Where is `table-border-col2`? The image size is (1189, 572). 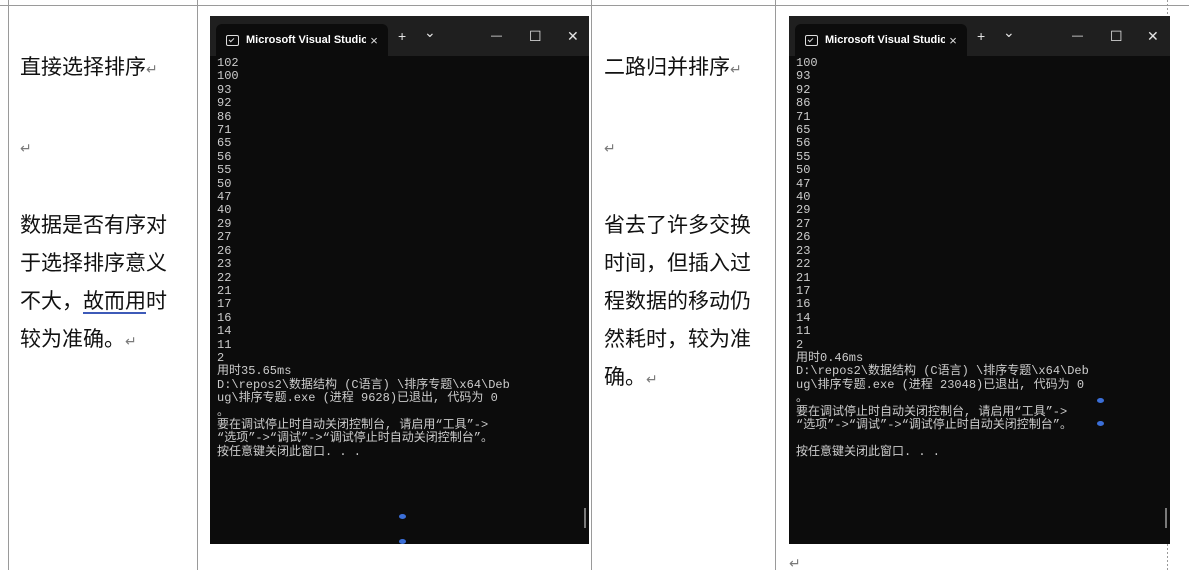 table-border-col2 is located at coordinates (591, 285).